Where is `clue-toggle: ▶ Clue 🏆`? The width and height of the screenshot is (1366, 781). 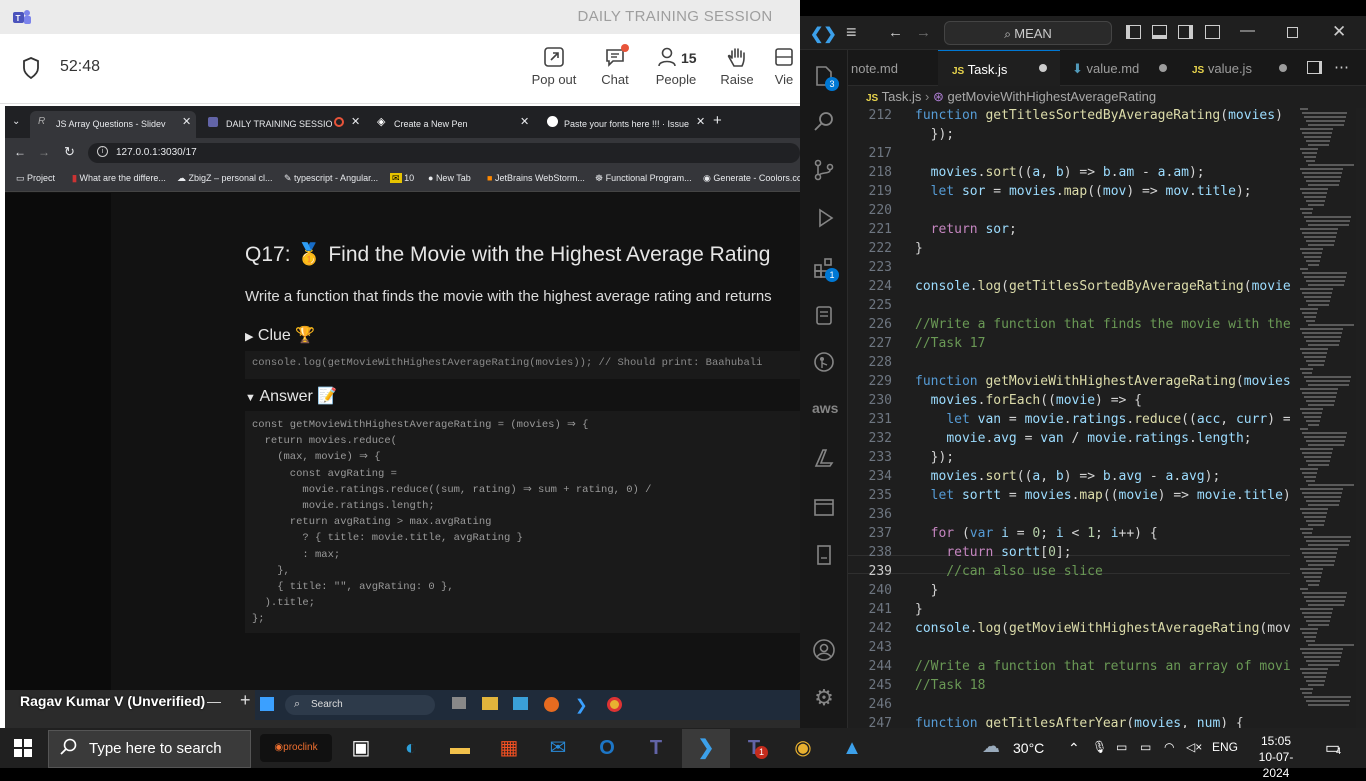 clue-toggle: ▶ Clue 🏆 is located at coordinates (280, 335).